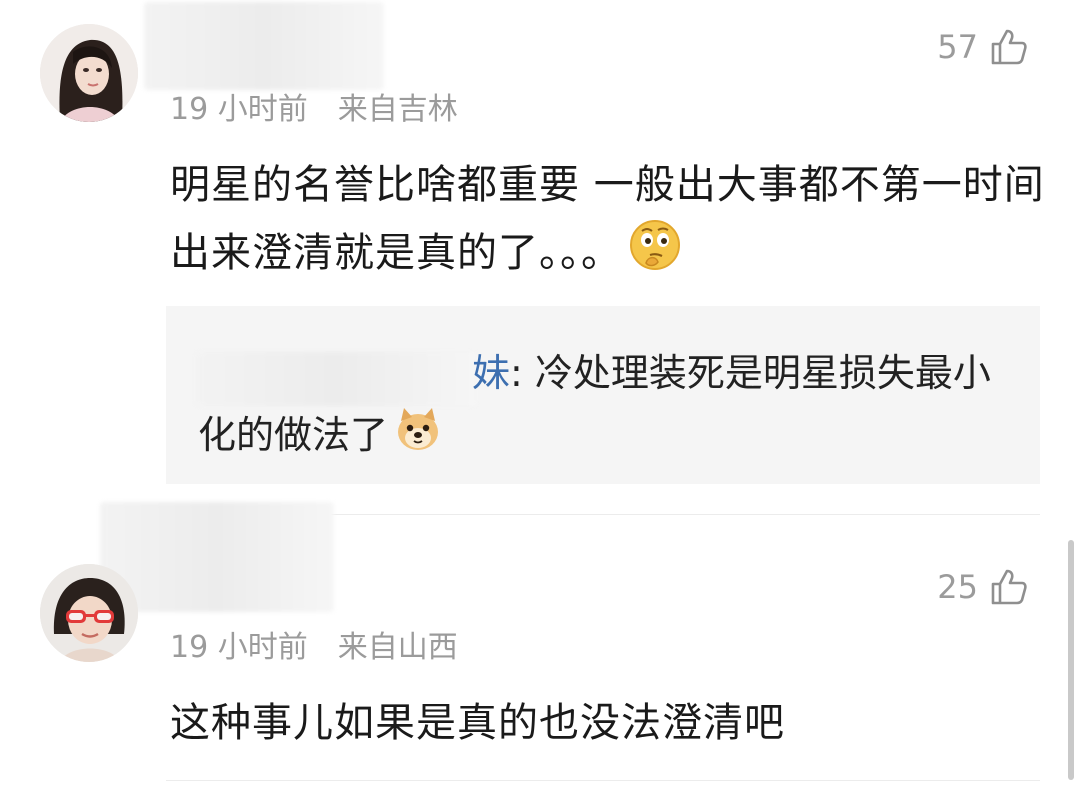  What do you see at coordinates (477, 723) in the screenshot?
I see `comment-text-content: 这种事儿如果是真的也没法澄清吧` at bounding box center [477, 723].